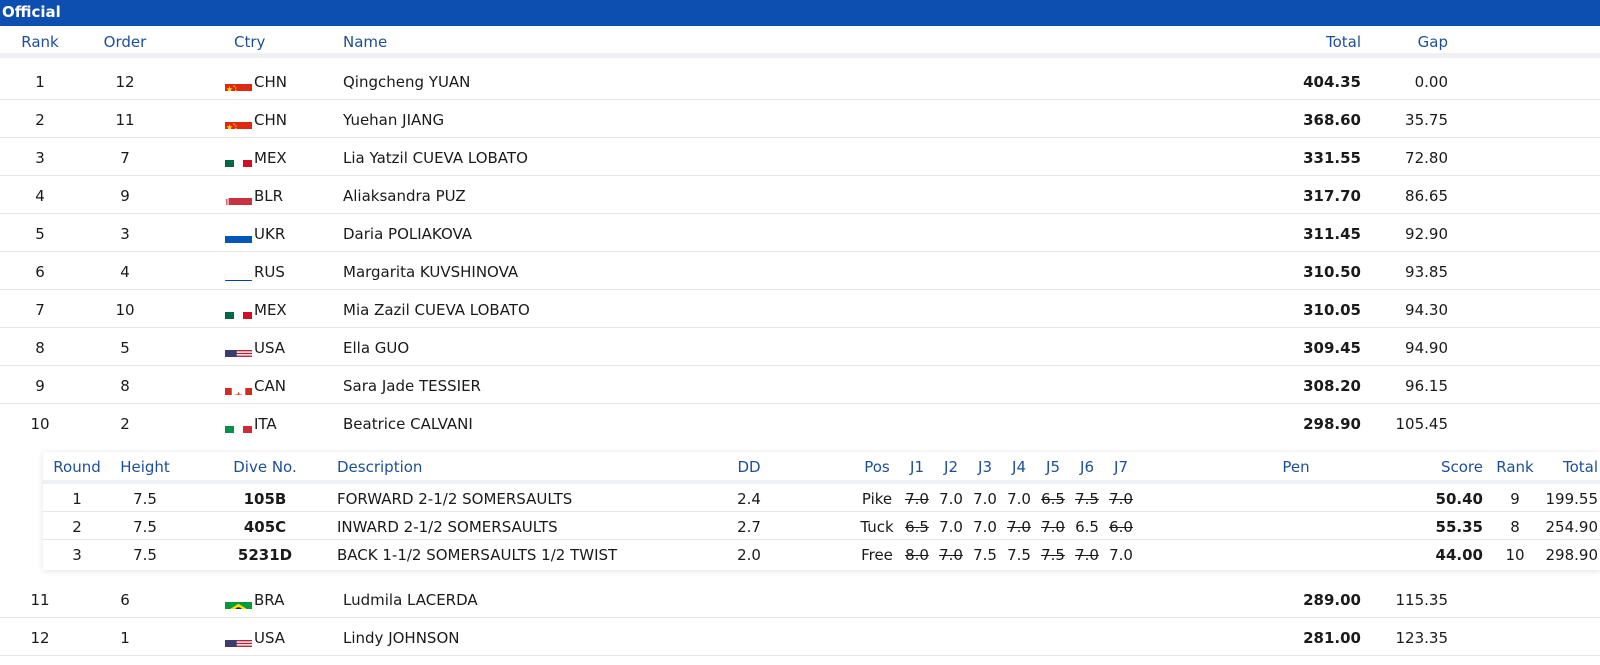 This screenshot has width=1600, height=665. Describe the element at coordinates (1053, 467) in the screenshot. I see `col-j5: J5` at that location.